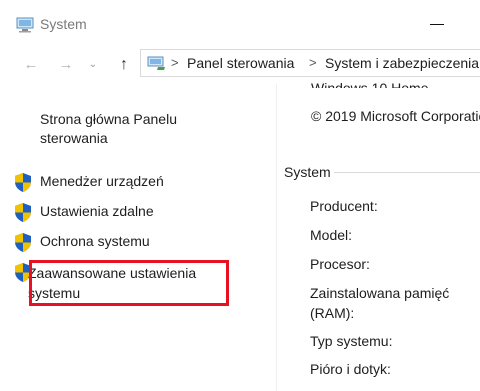 This screenshot has height=391, width=480. Describe the element at coordinates (129, 283) in the screenshot. I see `highlight-box` at that location.